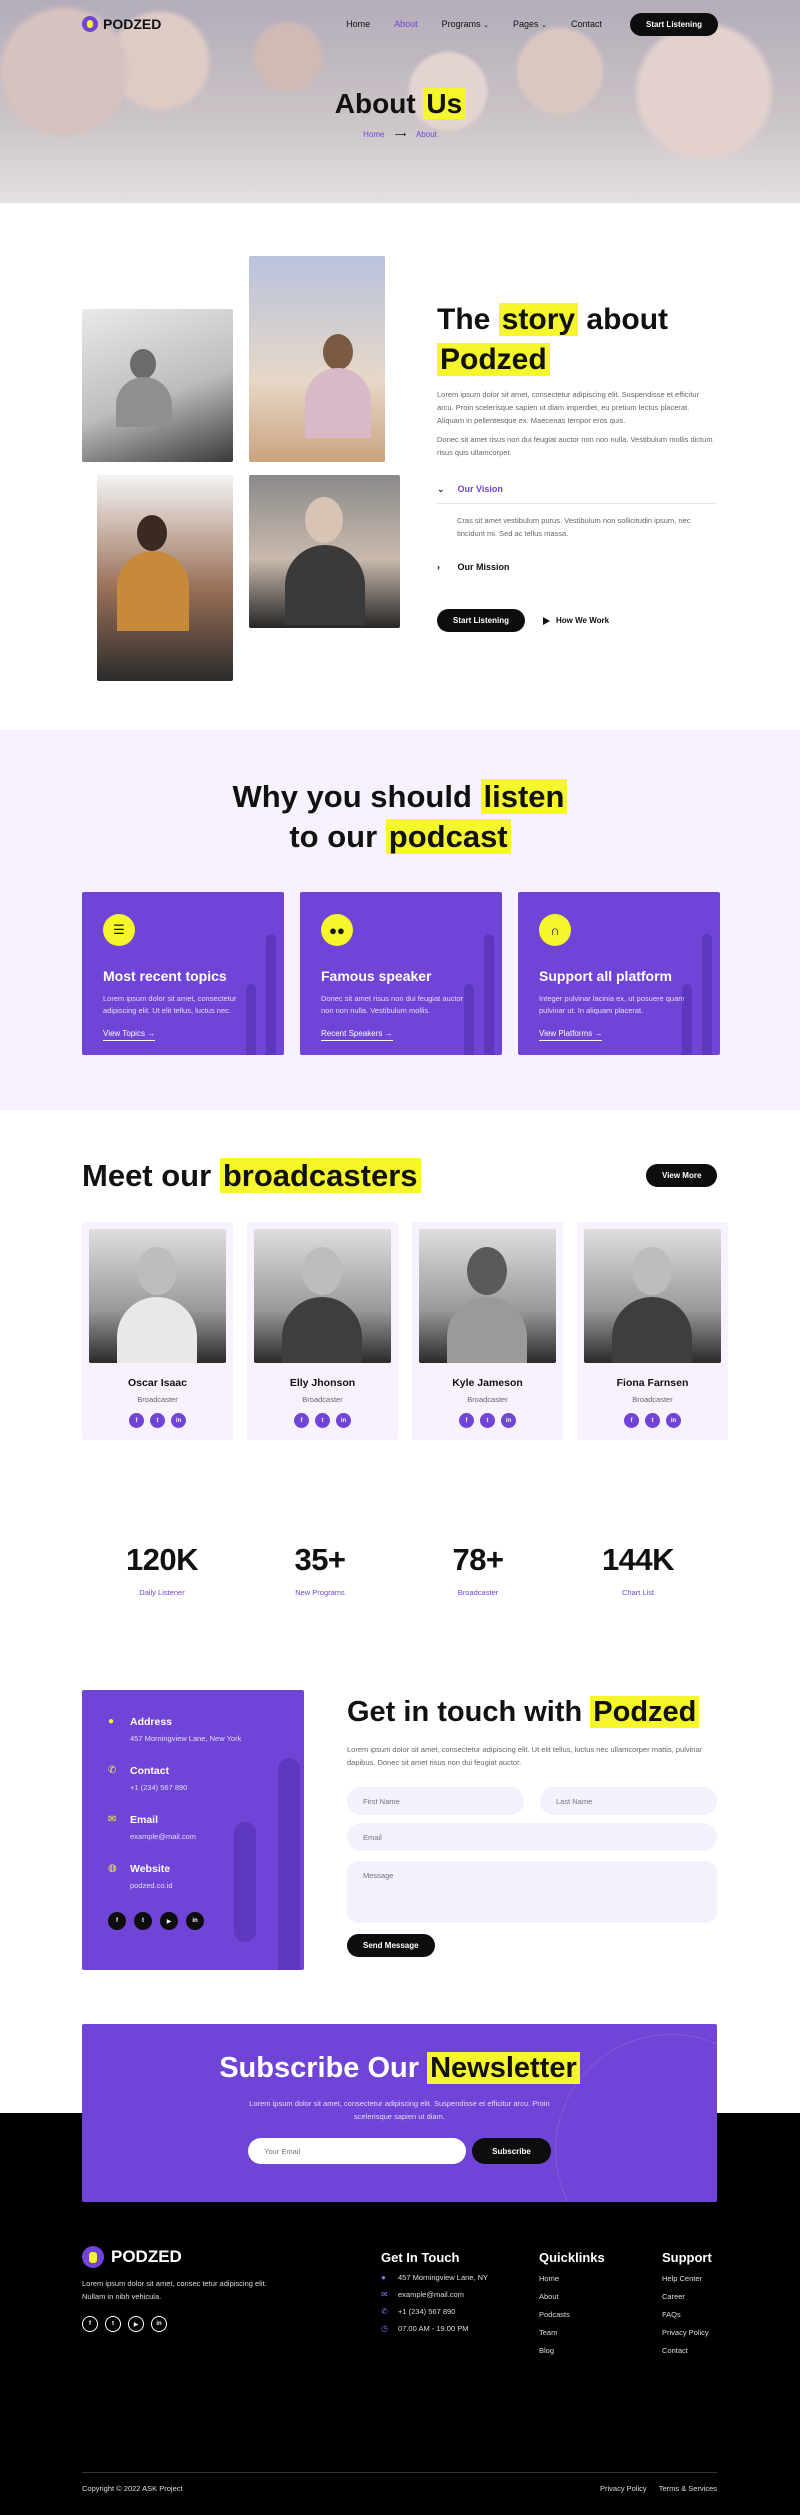  Describe the element at coordinates (357, 1035) in the screenshot. I see `recent-speakers-link: Recent Speakers →` at that location.